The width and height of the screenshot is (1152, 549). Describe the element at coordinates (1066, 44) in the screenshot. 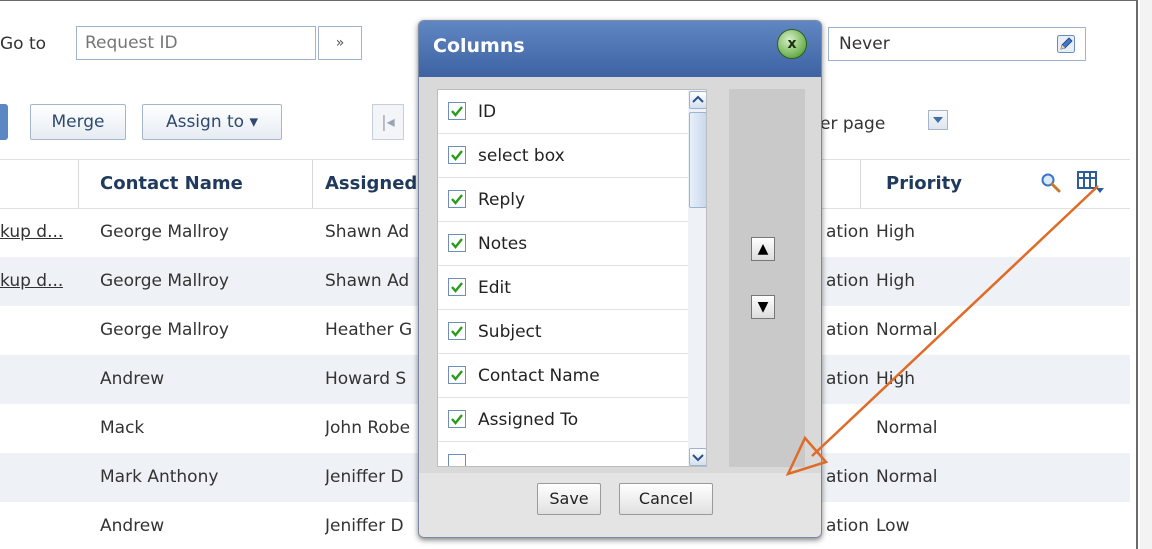

I see `edit-pencil-icon` at that location.